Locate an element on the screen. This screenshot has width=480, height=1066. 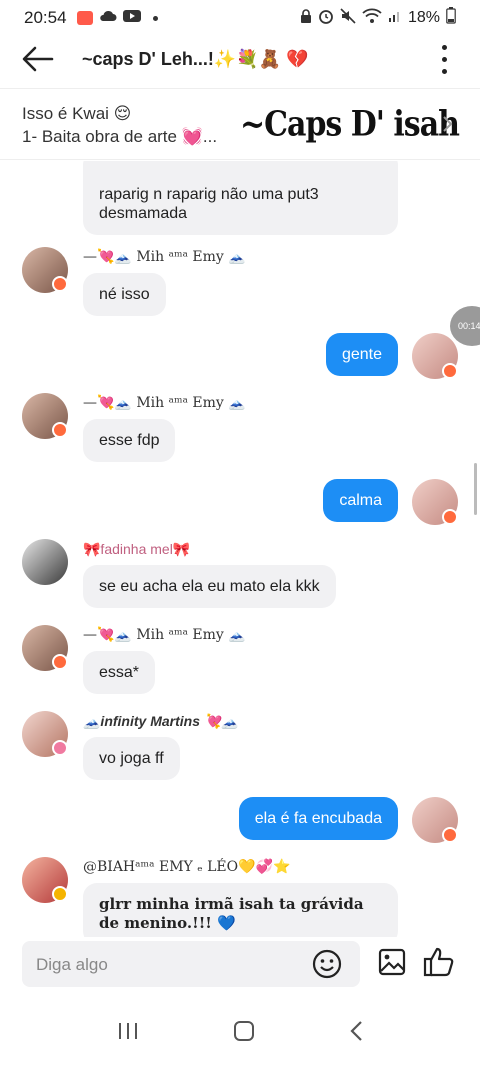
kwai-icon is located at coordinates (84, 18).